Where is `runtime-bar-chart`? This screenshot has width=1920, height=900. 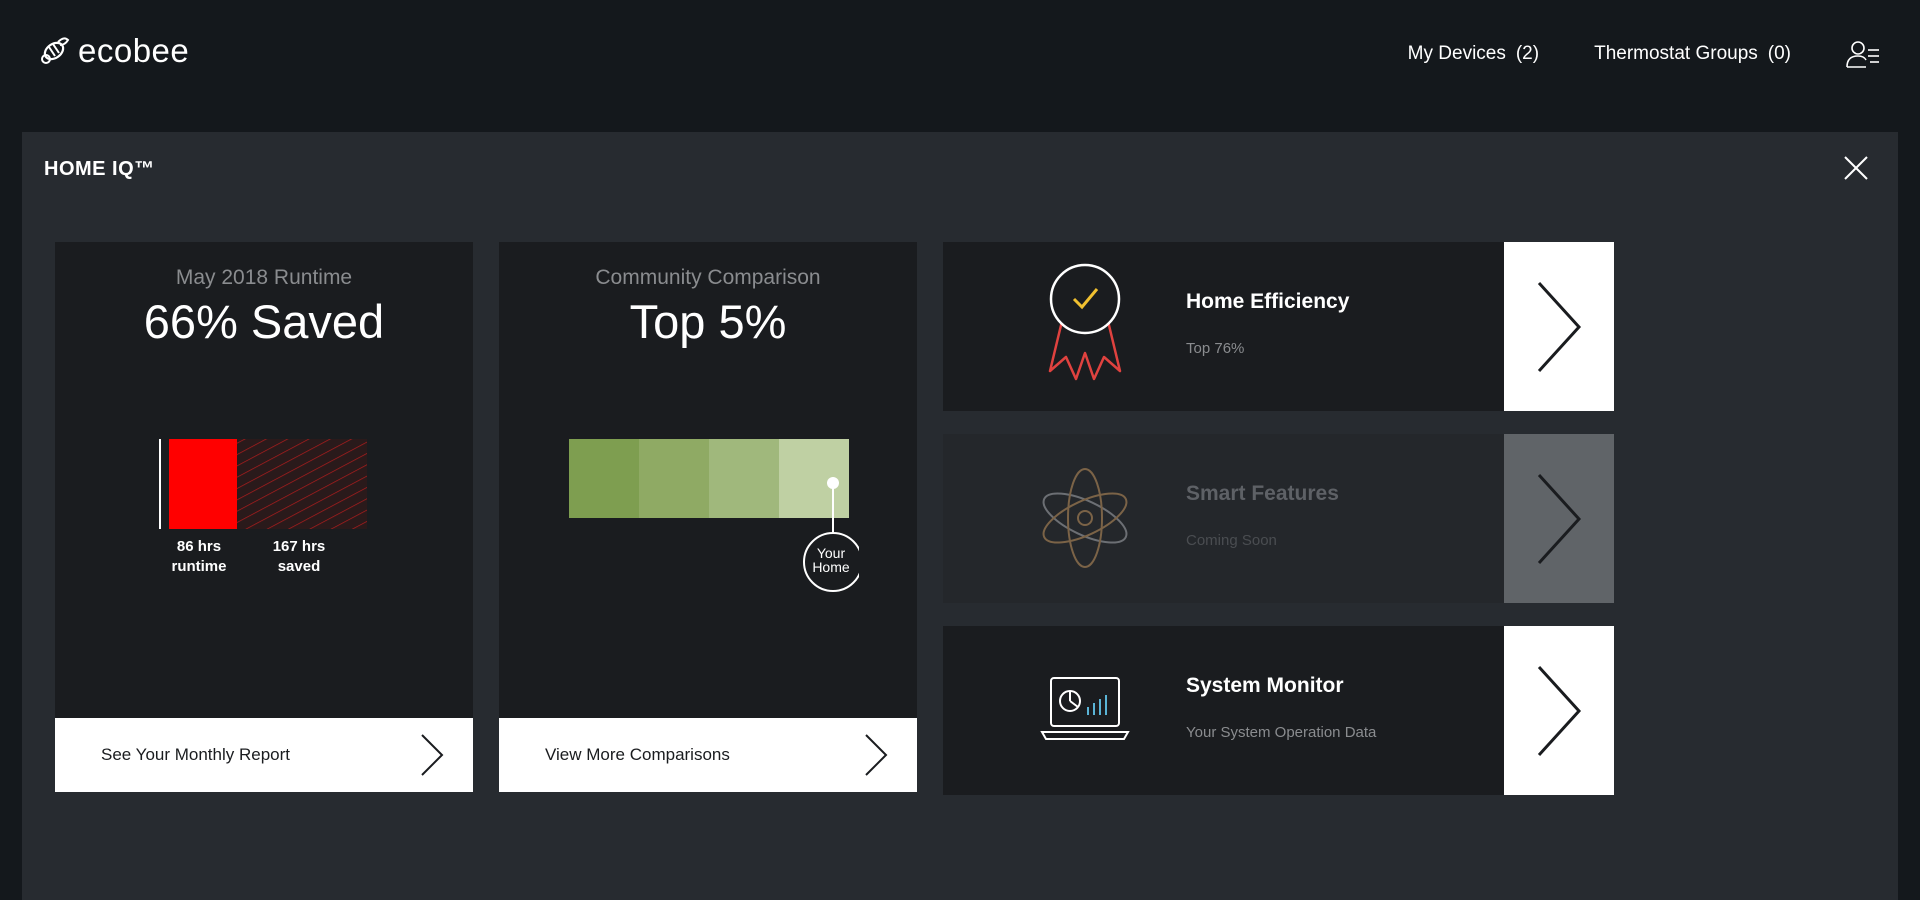 runtime-bar-chart is located at coordinates (263, 484).